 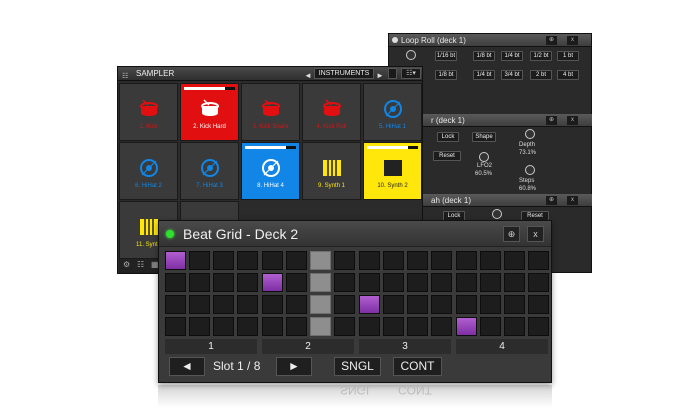 What do you see at coordinates (568, 56) in the screenshot?
I see `lr-row1-4: 1 bt` at bounding box center [568, 56].